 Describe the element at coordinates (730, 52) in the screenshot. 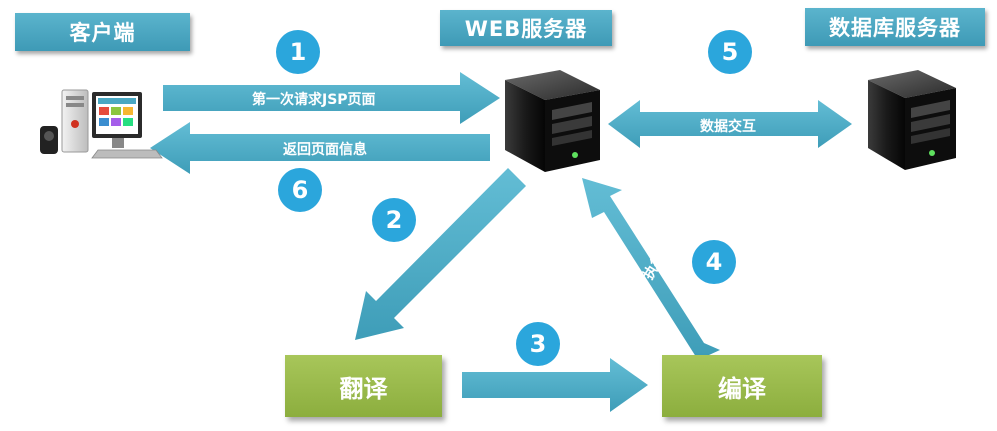

I see `step-5-badge: 5` at that location.